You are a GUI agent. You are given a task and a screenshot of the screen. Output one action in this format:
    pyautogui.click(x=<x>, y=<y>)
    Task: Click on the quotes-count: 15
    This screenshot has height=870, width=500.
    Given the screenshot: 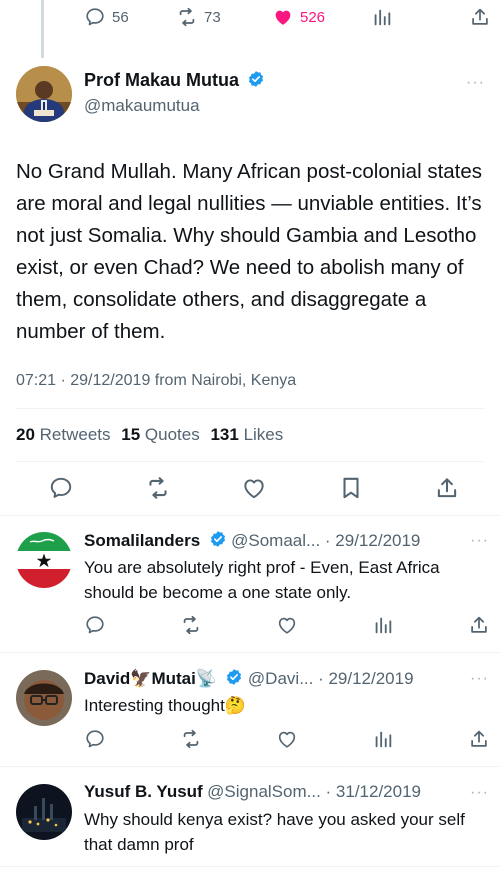 What is the action you would take?
    pyautogui.click(x=131, y=434)
    